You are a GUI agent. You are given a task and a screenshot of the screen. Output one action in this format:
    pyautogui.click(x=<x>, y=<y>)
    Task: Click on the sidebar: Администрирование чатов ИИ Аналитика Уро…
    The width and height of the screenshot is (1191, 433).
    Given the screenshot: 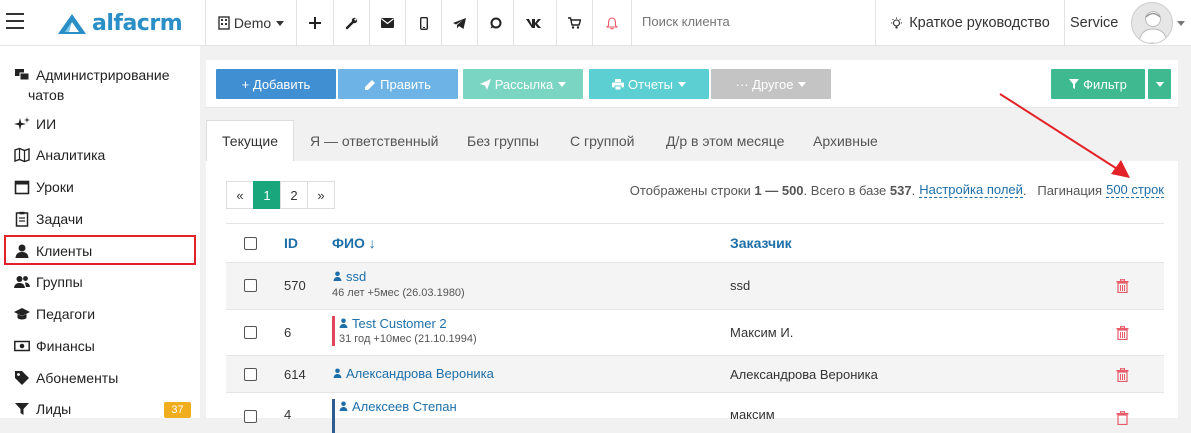 What is the action you would take?
    pyautogui.click(x=100, y=232)
    